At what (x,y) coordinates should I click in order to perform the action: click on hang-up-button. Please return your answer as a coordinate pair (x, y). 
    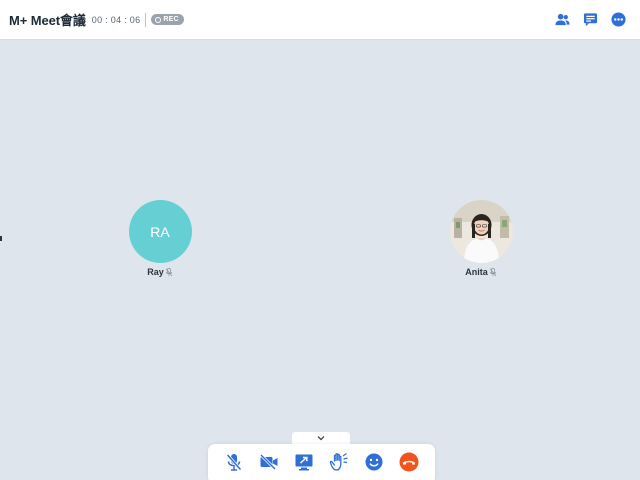
    Looking at the image, I should click on (409, 462).